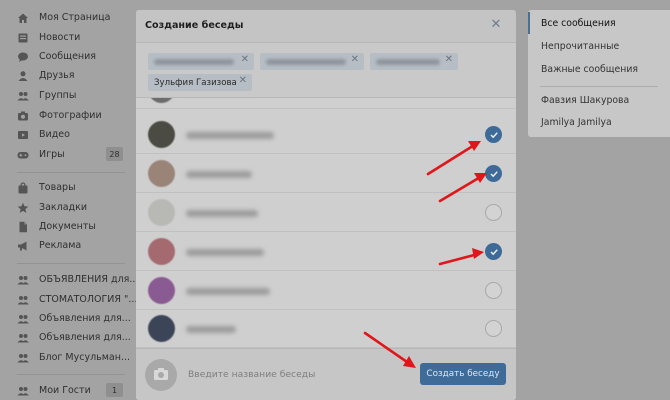  What do you see at coordinates (496, 25) in the screenshot?
I see `close-icon: ✕` at bounding box center [496, 25].